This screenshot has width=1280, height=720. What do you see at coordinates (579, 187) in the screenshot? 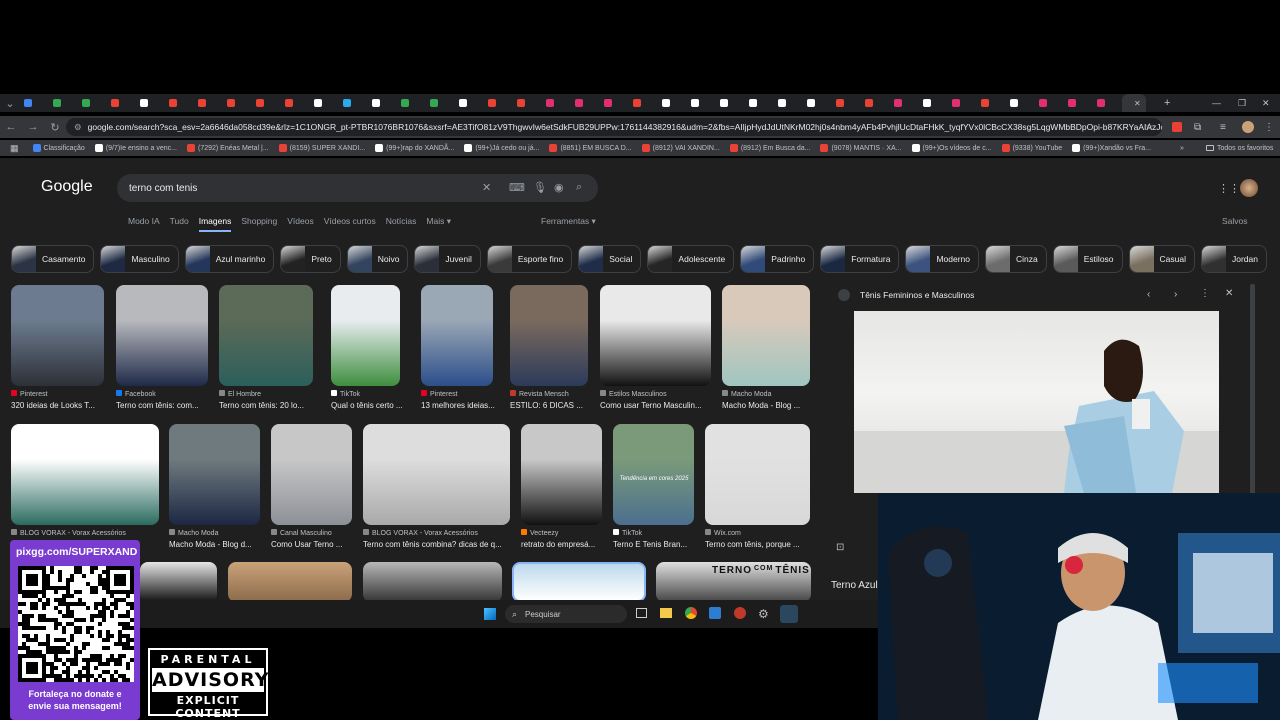
I see `search-icon: ⌕` at bounding box center [579, 187].